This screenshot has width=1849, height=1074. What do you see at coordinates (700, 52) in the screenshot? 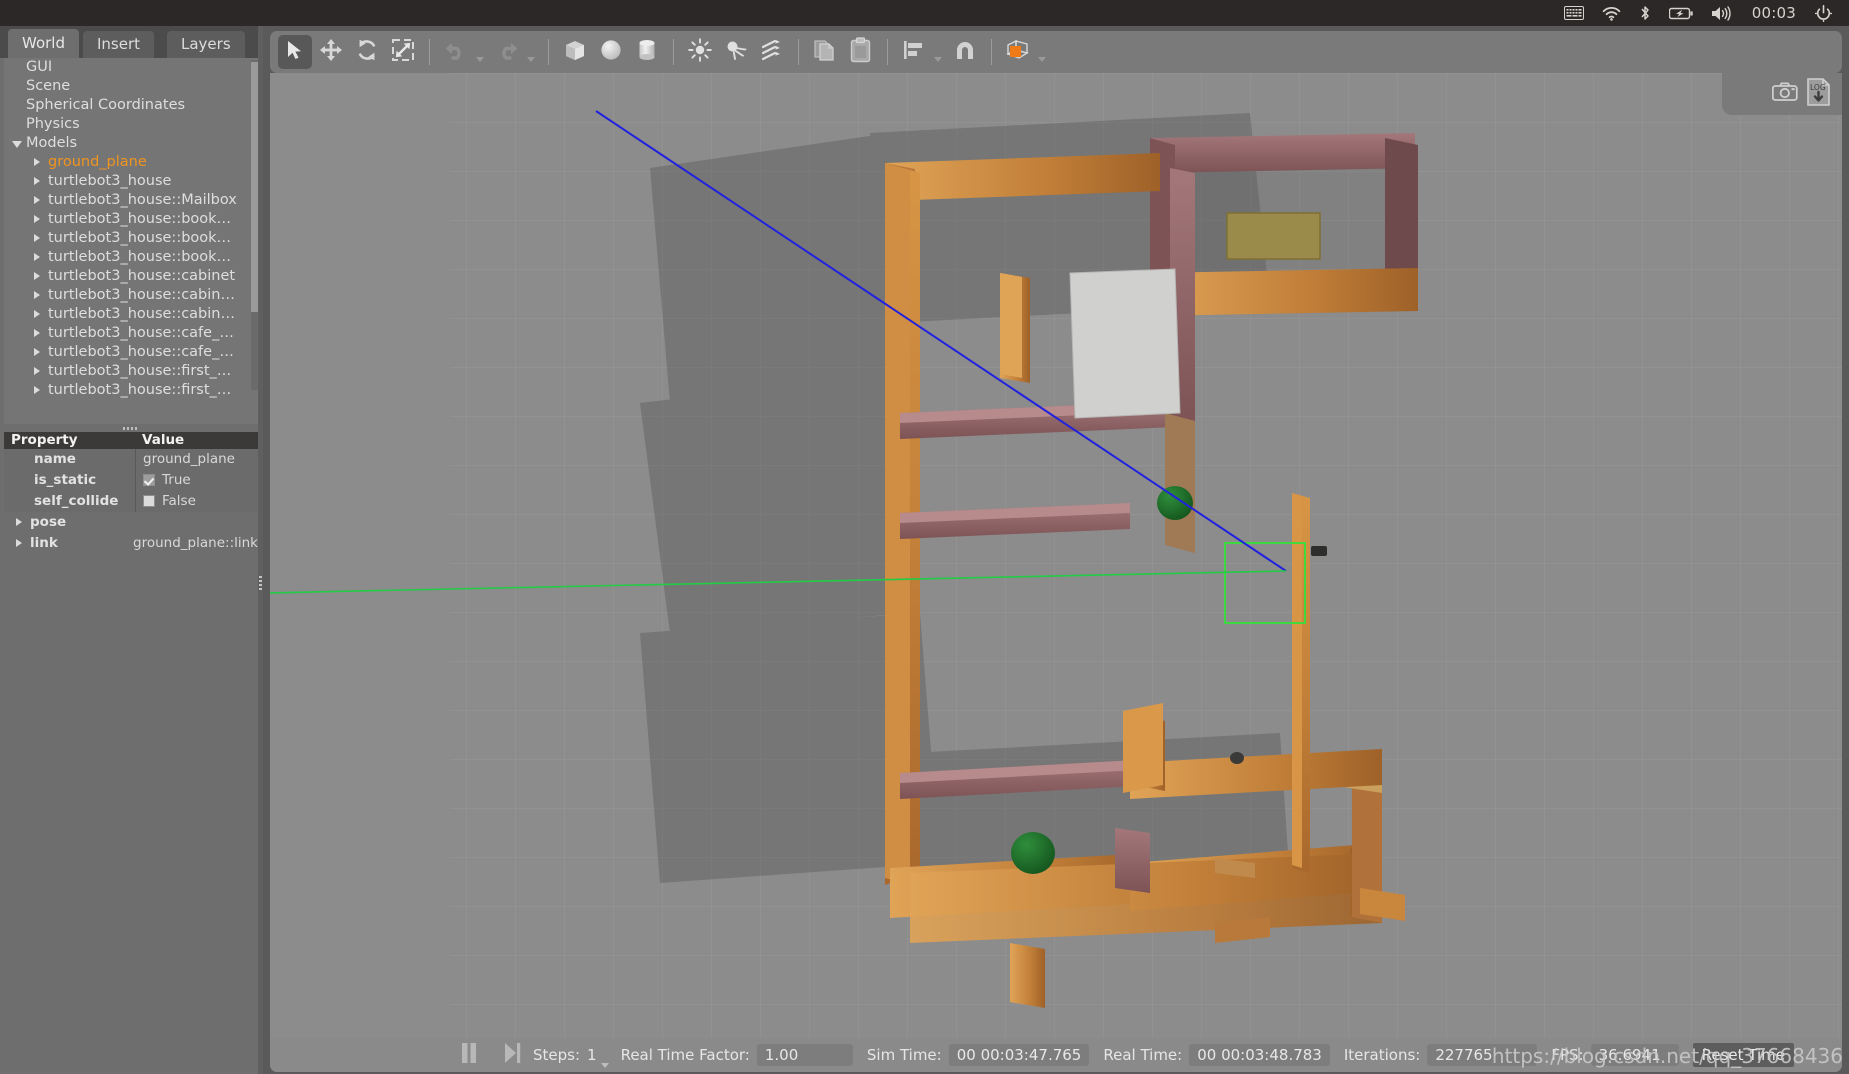
I see `insert-point-light-button` at bounding box center [700, 52].